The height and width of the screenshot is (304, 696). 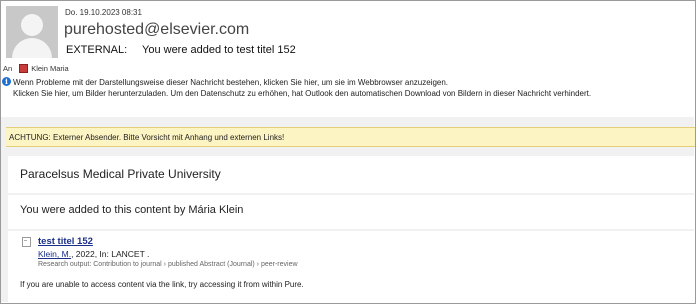 What do you see at coordinates (6, 81) in the screenshot?
I see `info-icon: i` at bounding box center [6, 81].